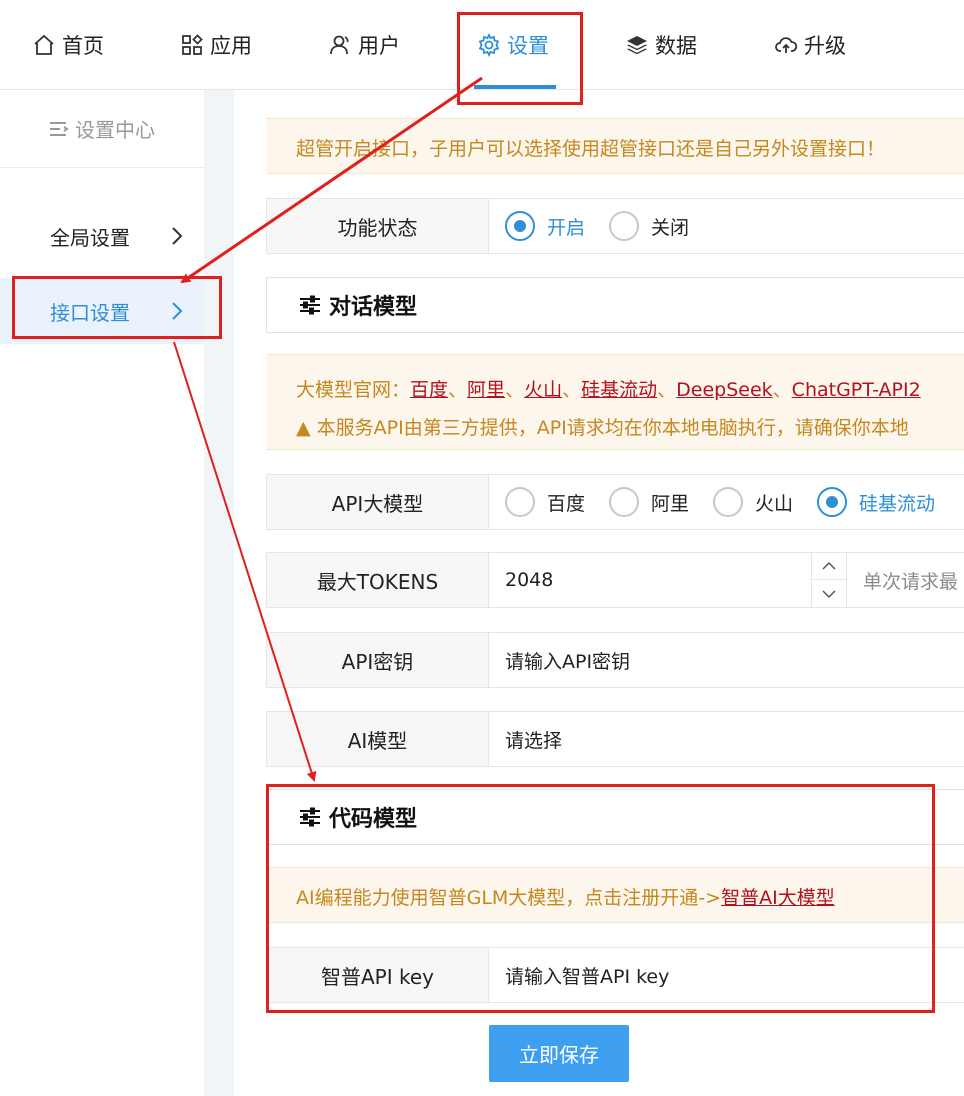  What do you see at coordinates (615, 895) in the screenshot?
I see `zhipu-notice: AI编程能力使用智普GLM大模型，点击注册开通->智普AI大模型` at bounding box center [615, 895].